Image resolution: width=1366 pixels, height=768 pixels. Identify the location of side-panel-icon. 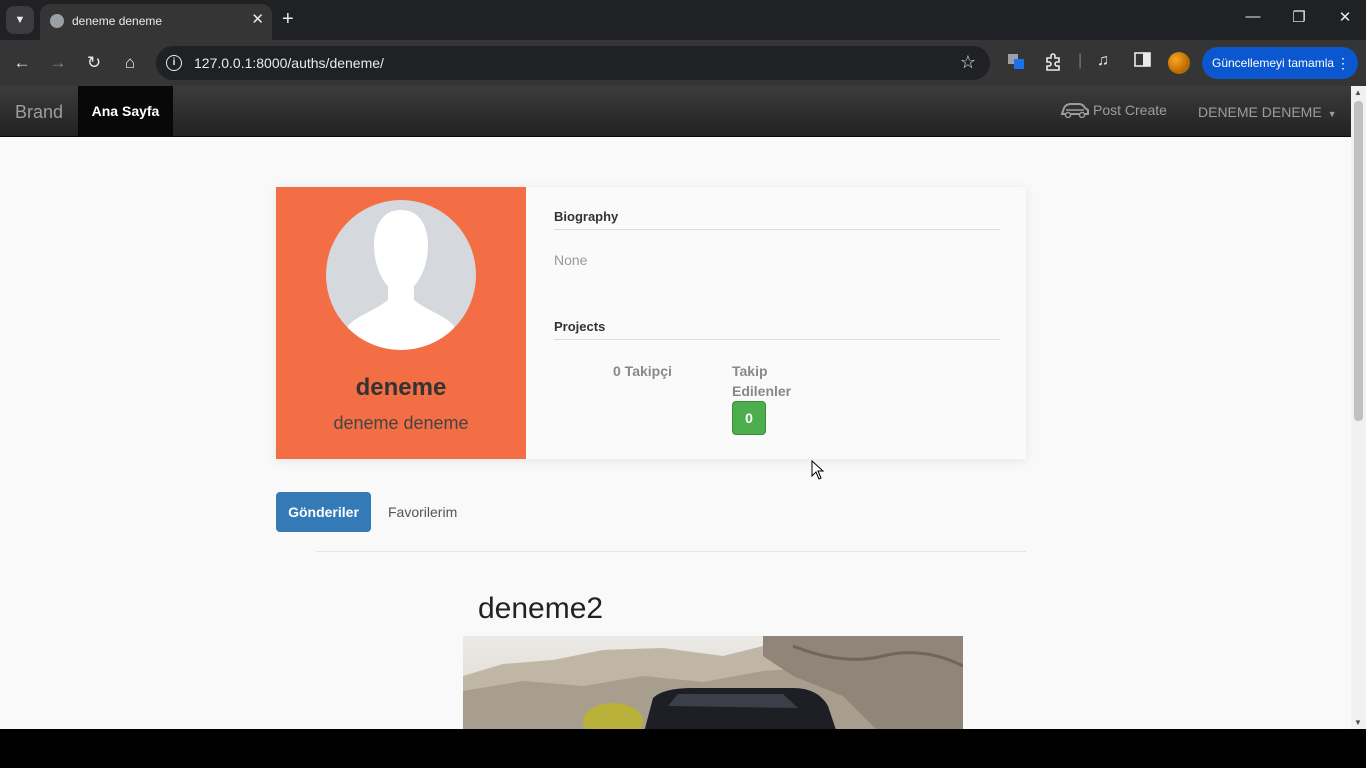
(1143, 62).